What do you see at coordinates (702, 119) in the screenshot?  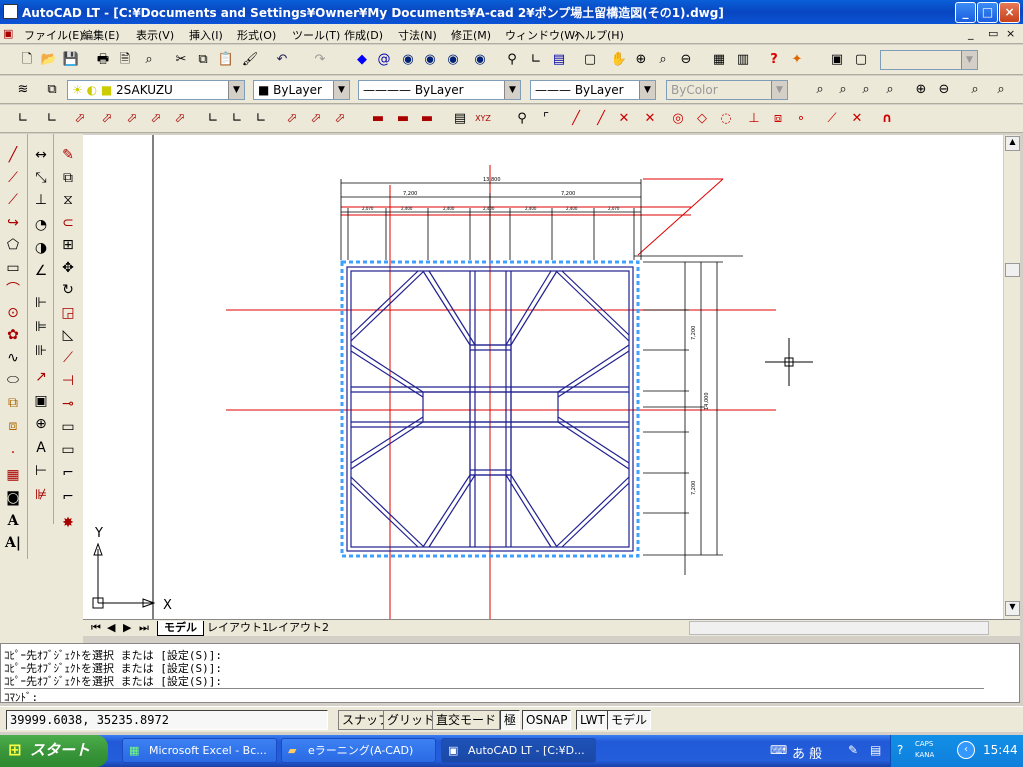 I see `osnap-quadrant-icon: ◇` at bounding box center [702, 119].